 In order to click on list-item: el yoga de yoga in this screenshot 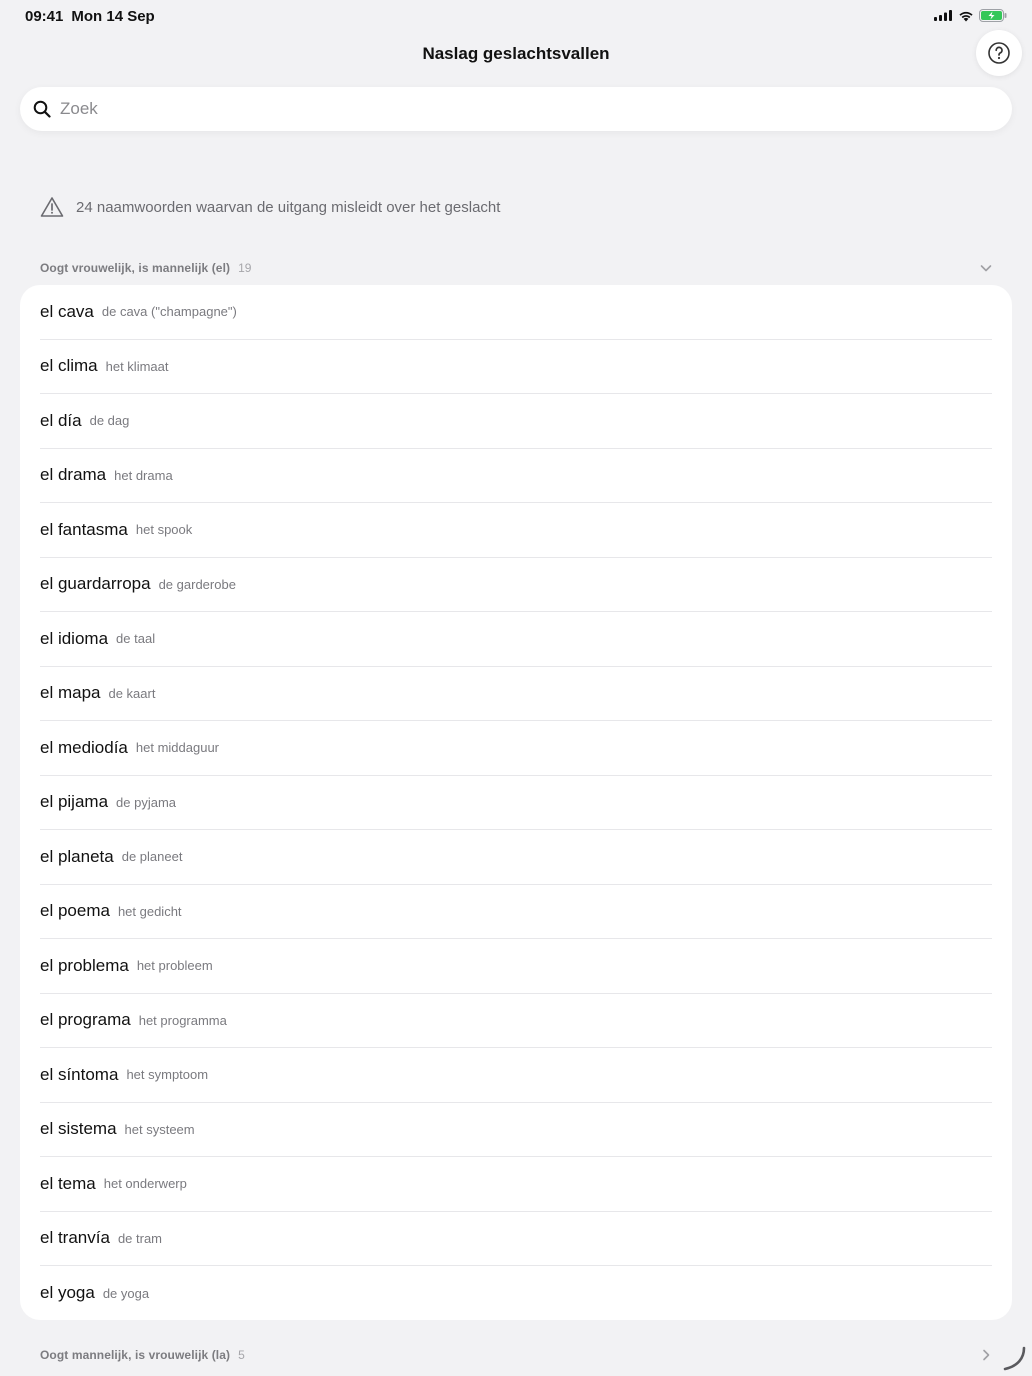, I will do `click(516, 1293)`.